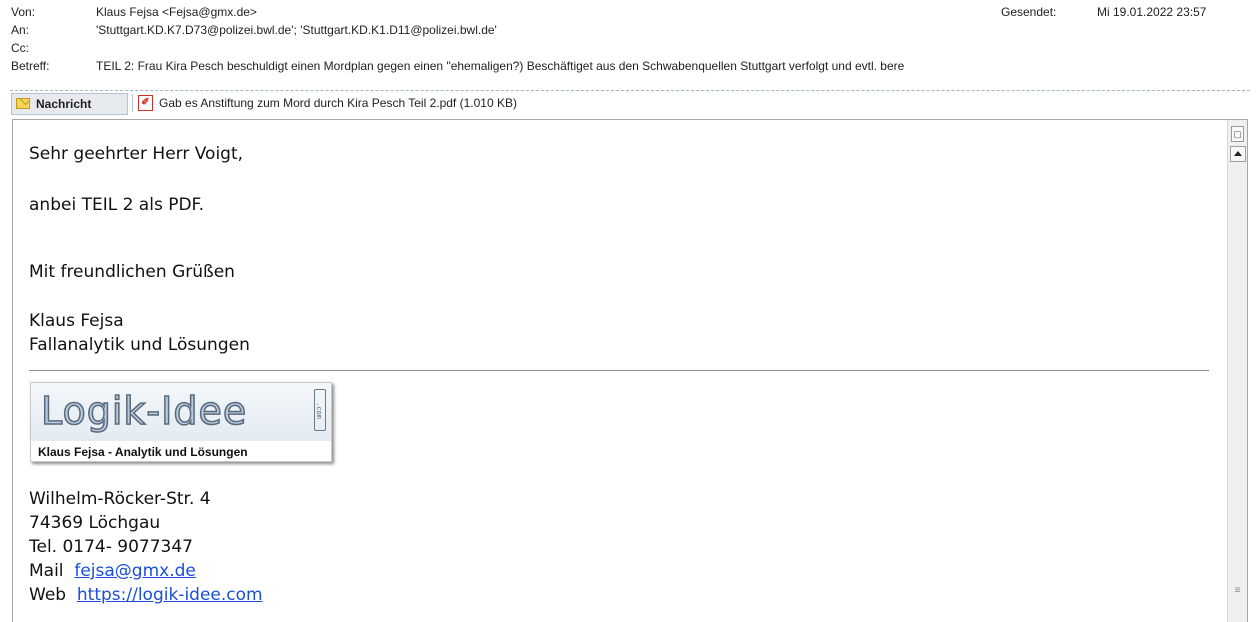  Describe the element at coordinates (630, 90) in the screenshot. I see `header-divider` at that location.